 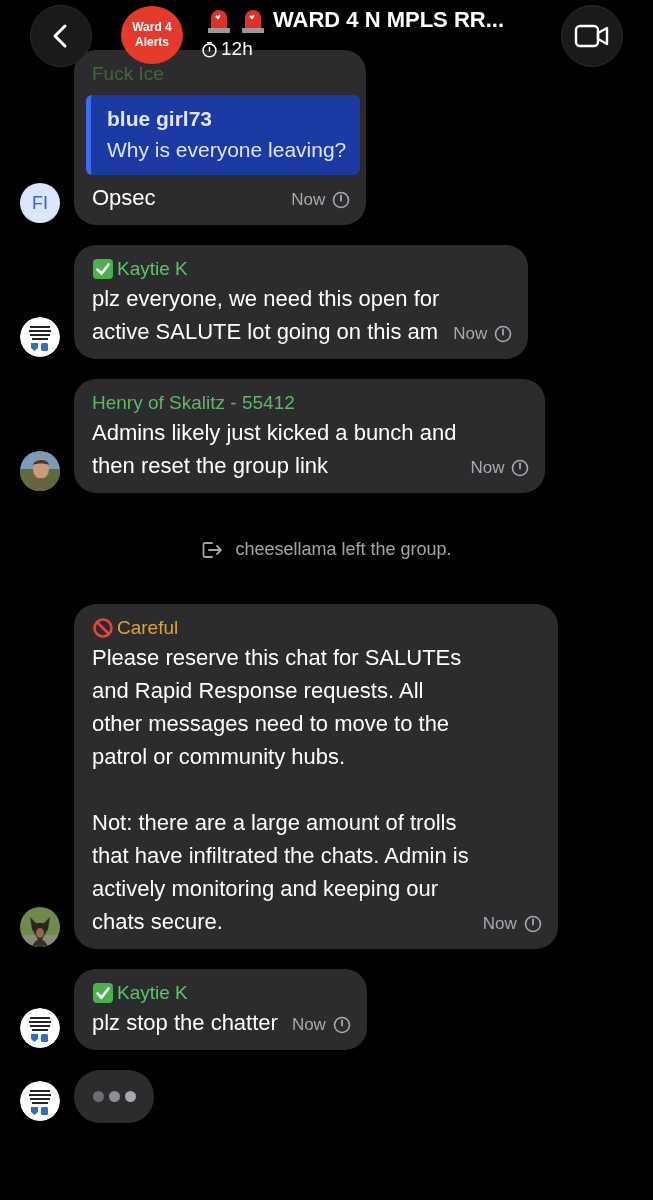 I want to click on quoted-message: blue girl73 Why is everyone leaving?, so click(x=223, y=135).